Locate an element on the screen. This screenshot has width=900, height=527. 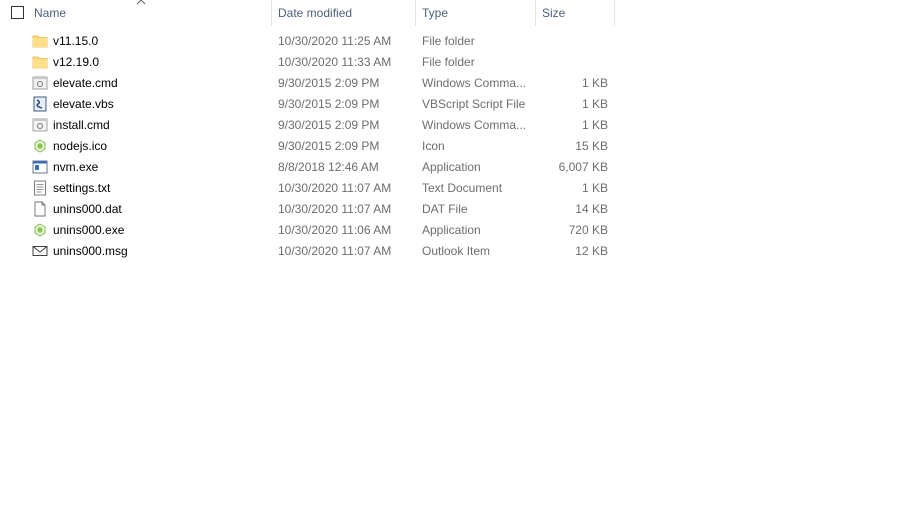
file-type: DAT File is located at coordinates (445, 209).